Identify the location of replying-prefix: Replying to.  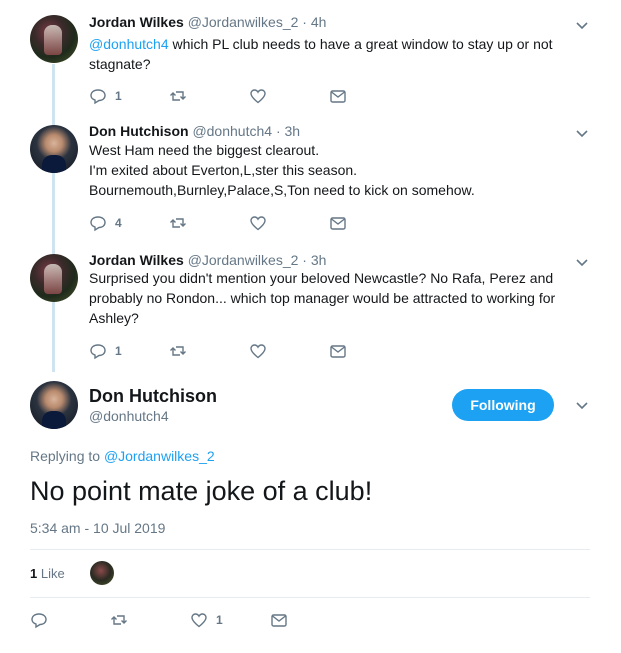
(67, 456).